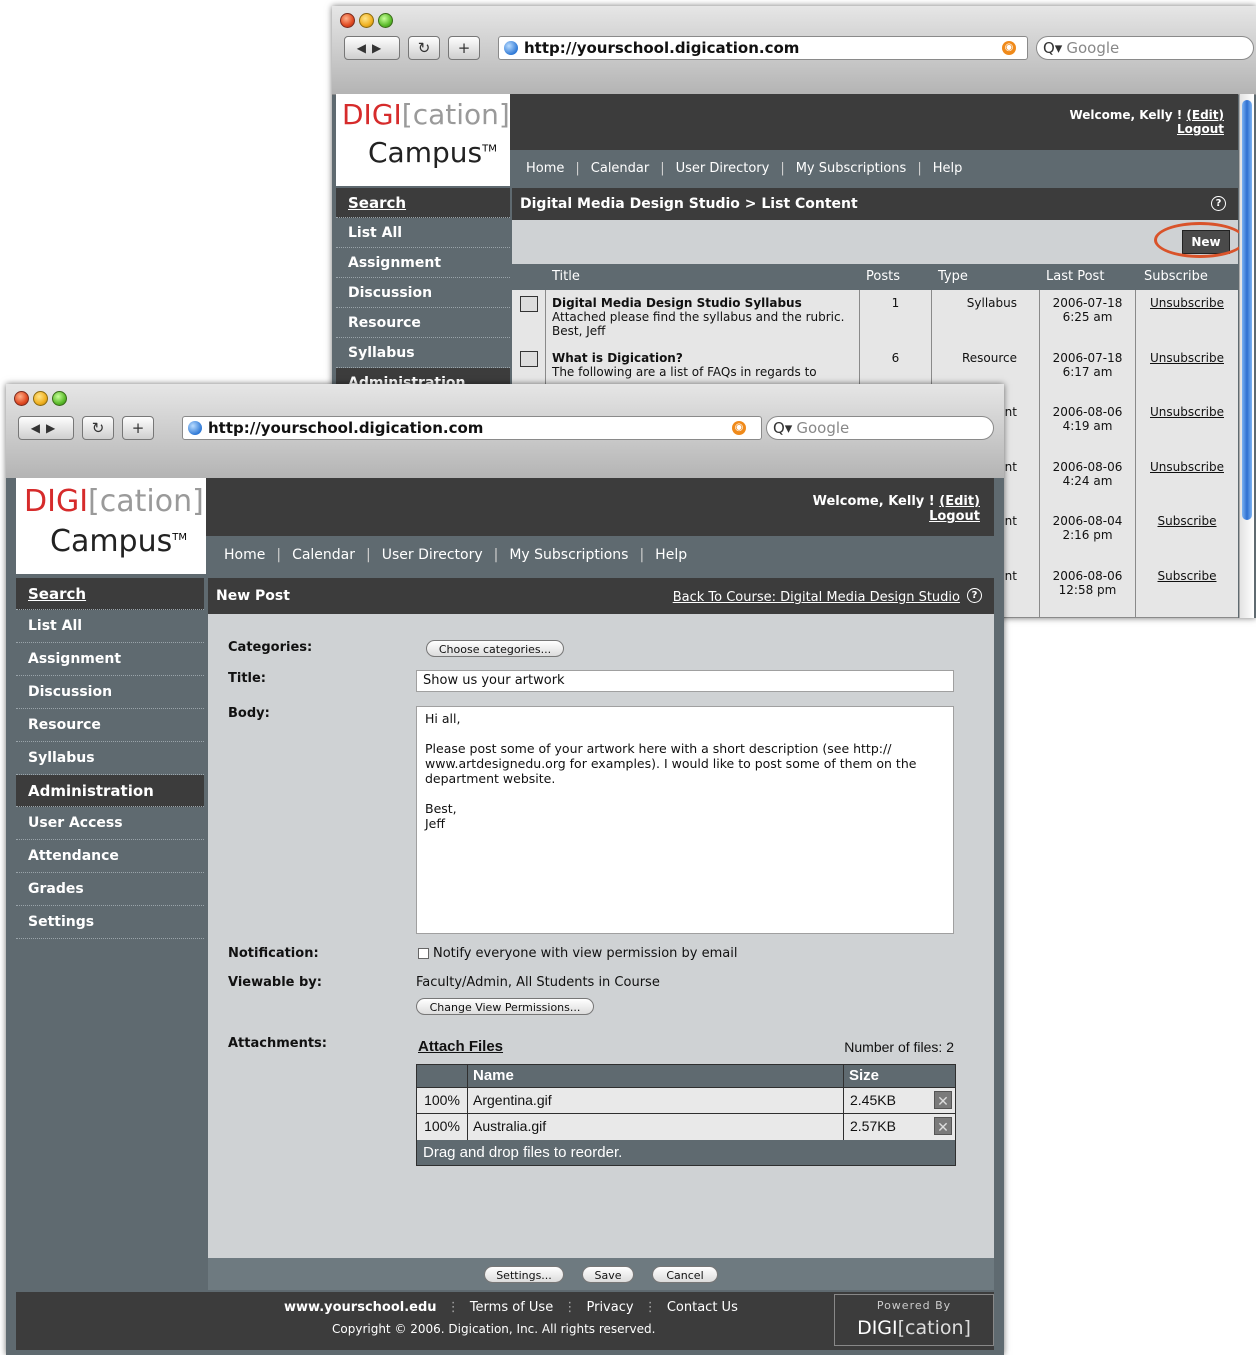 The image size is (1256, 1355). Describe the element at coordinates (423, 953) in the screenshot. I see `notify-checkbox` at that location.